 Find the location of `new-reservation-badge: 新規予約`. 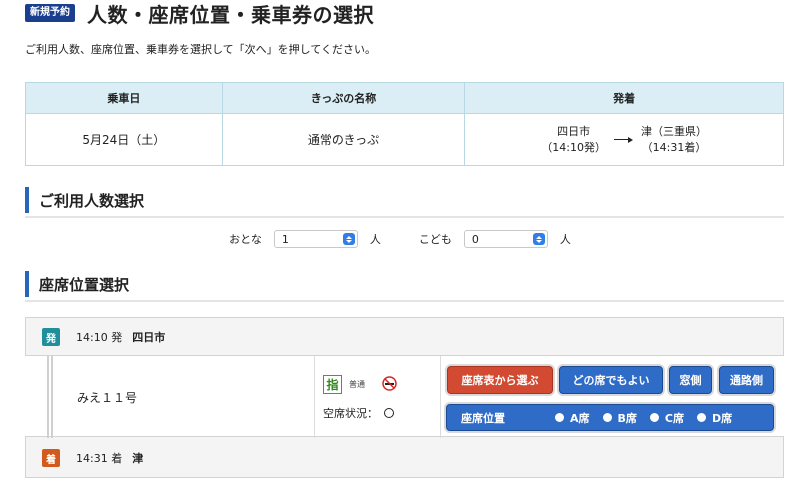

new-reservation-badge: 新規予約 is located at coordinates (50, 13).